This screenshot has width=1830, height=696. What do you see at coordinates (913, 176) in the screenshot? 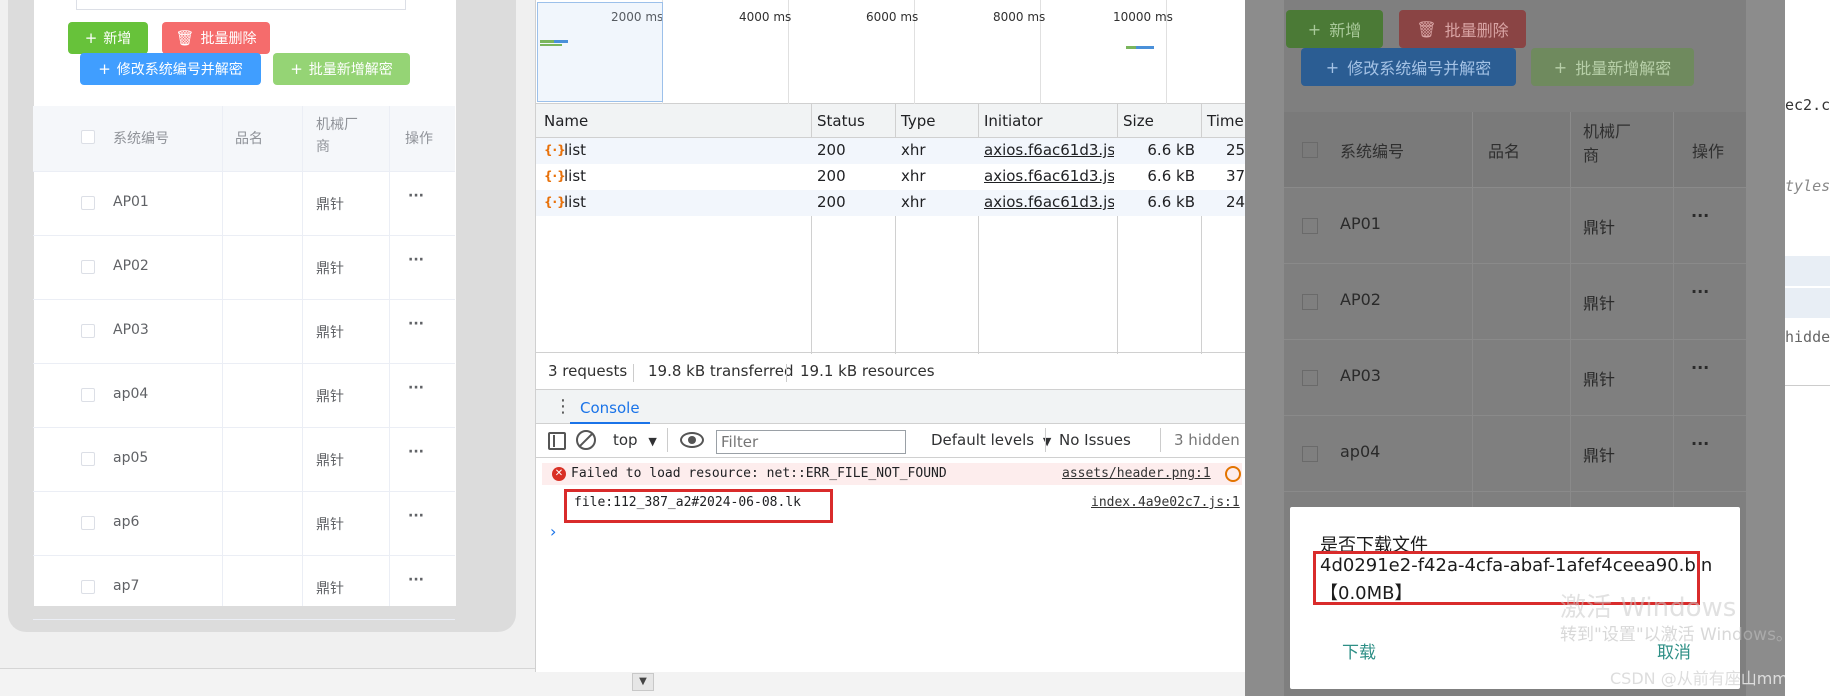
I see `request-type: xhr` at bounding box center [913, 176].